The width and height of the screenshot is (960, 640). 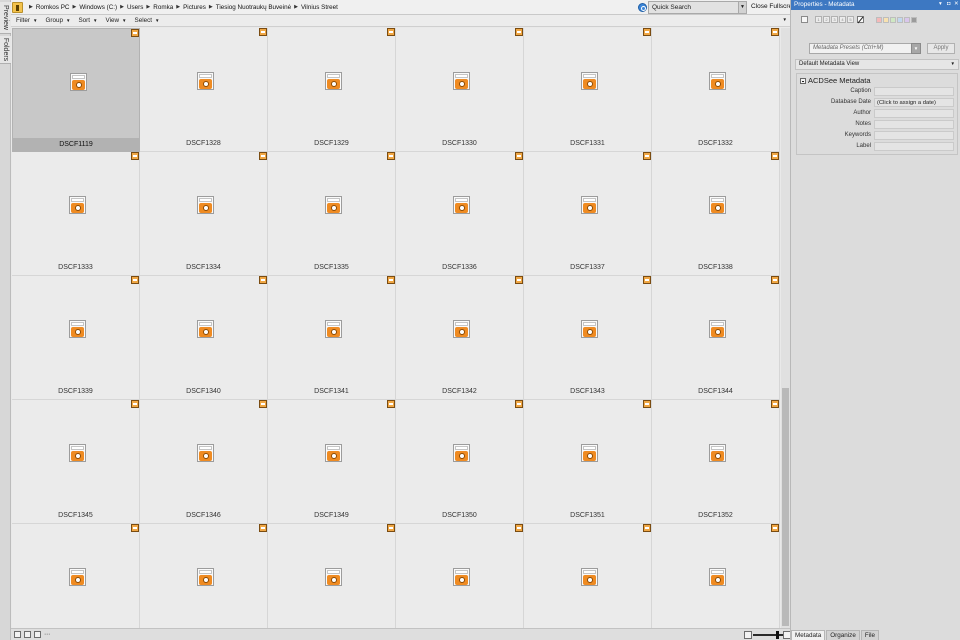 What do you see at coordinates (319, 7) in the screenshot?
I see `breadcrumb-item: Vilnius Street` at bounding box center [319, 7].